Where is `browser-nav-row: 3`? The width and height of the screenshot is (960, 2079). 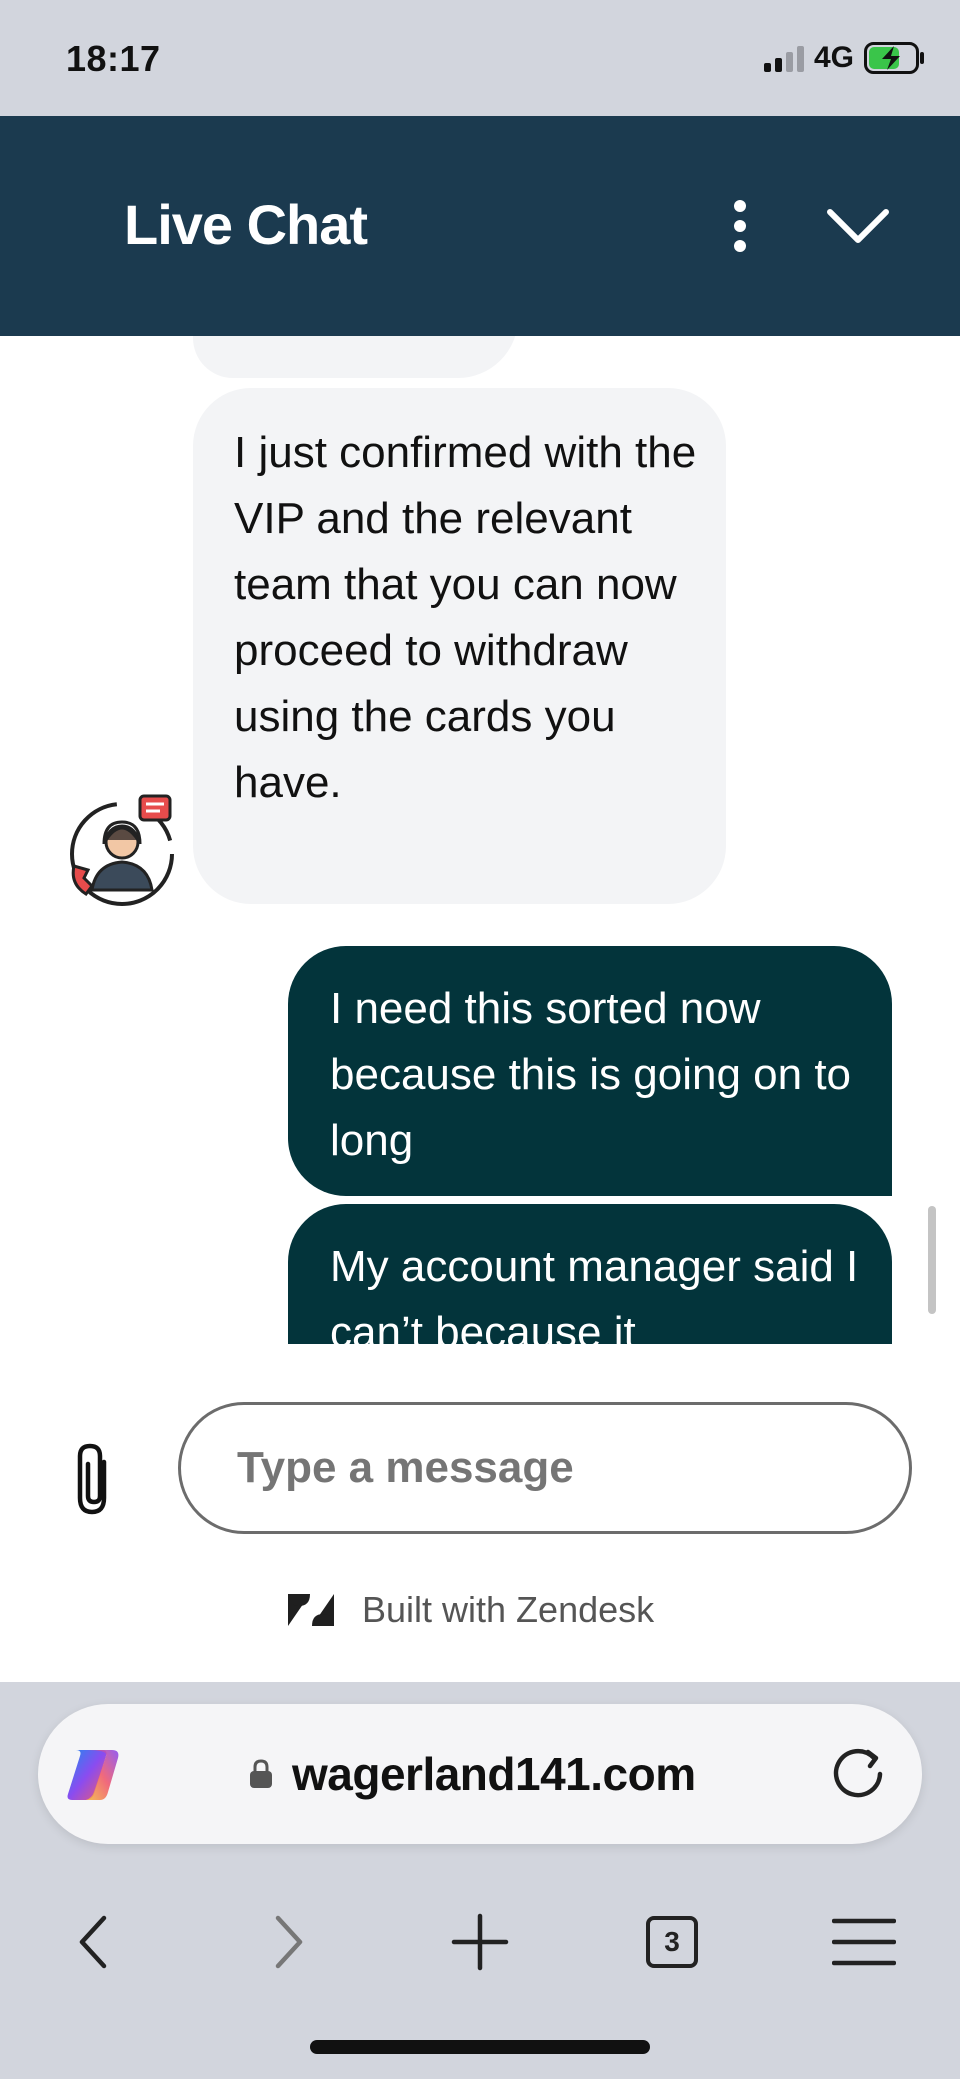
browser-nav-row: 3 is located at coordinates (480, 1942).